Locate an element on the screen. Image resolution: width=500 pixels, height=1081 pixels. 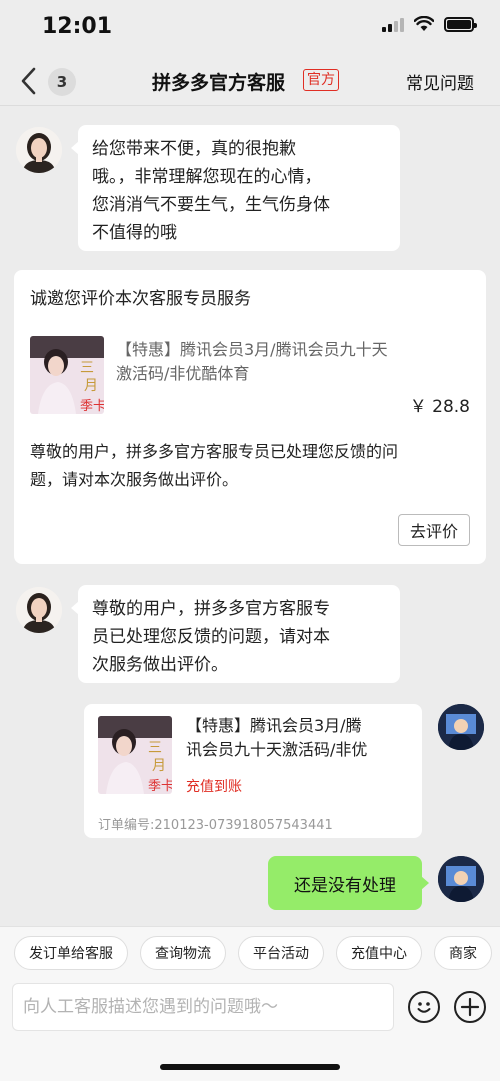
status-time: 12:01 is located at coordinates (77, 26).